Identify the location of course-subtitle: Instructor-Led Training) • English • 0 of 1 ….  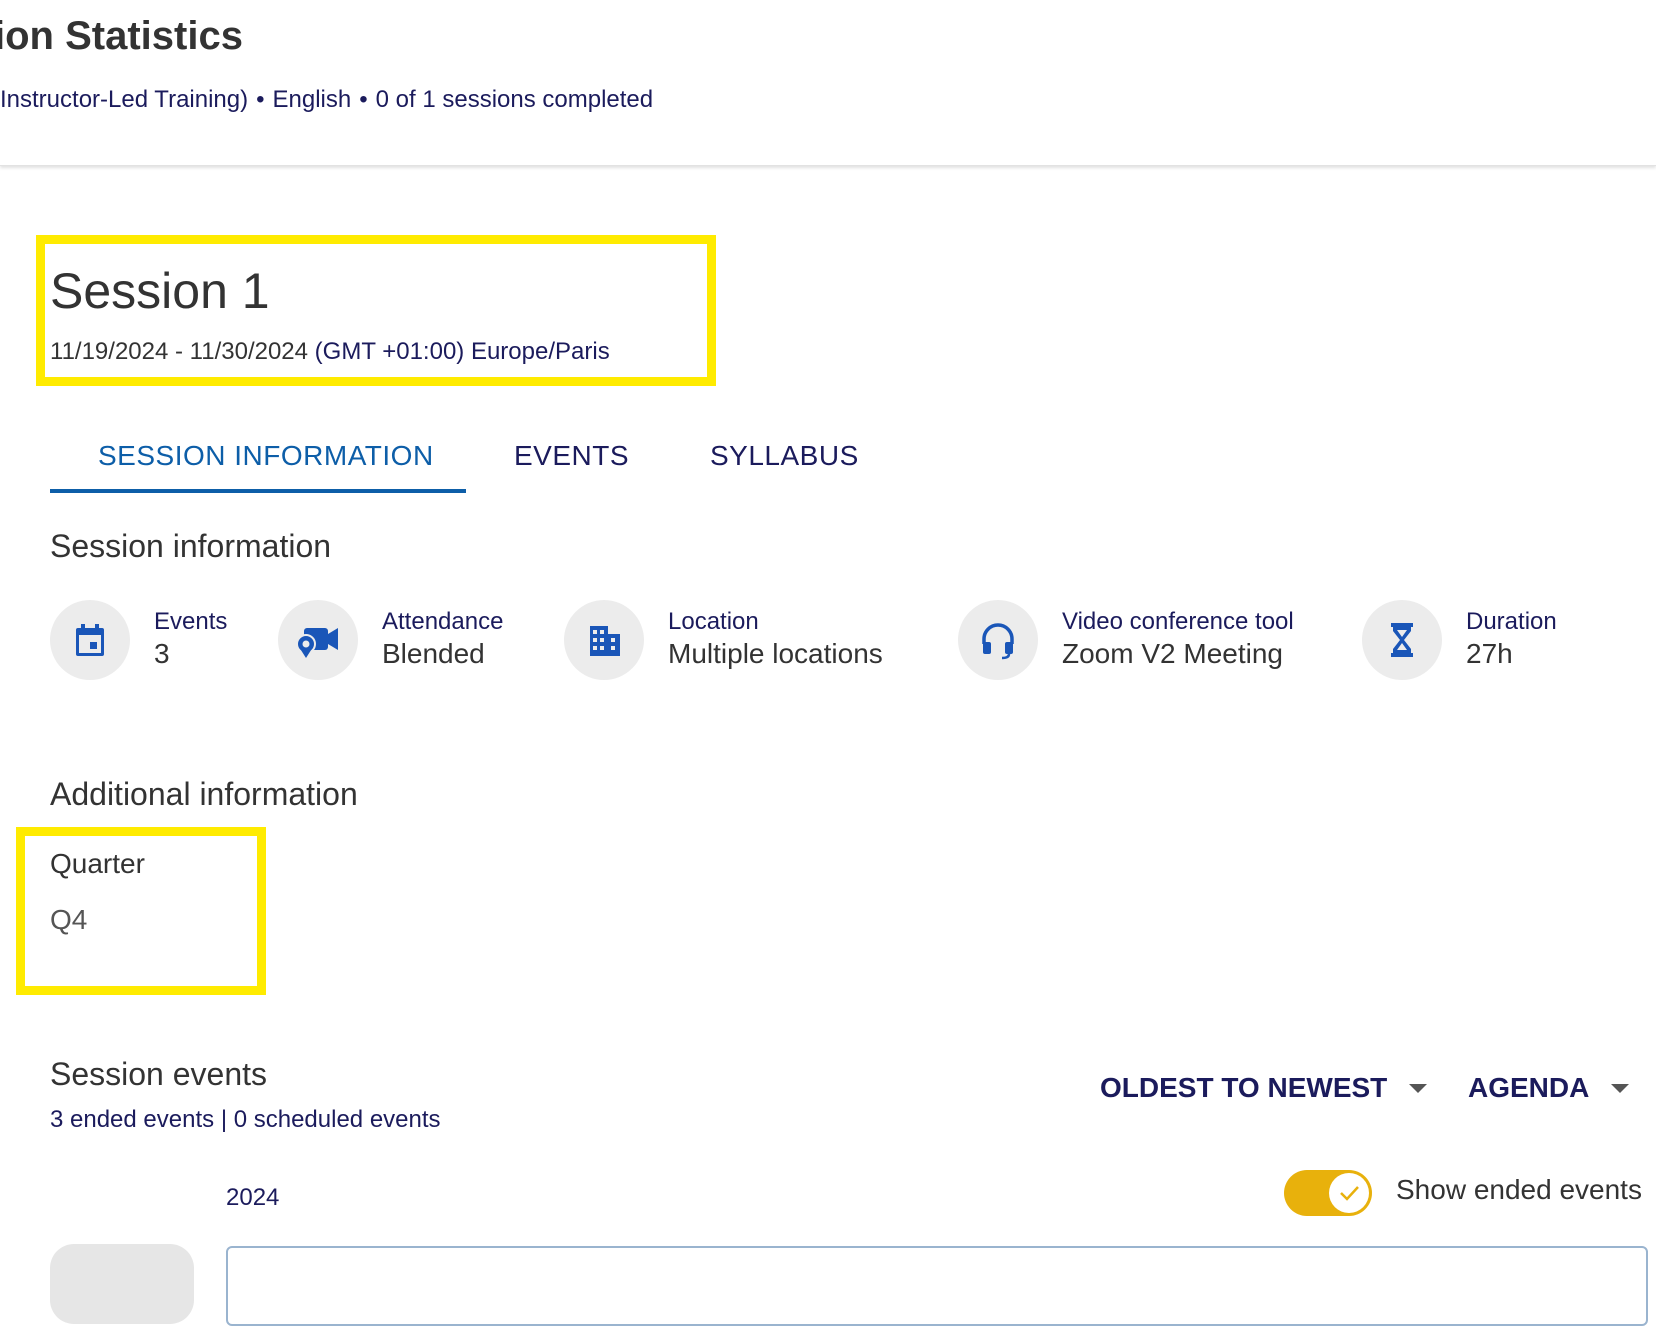
(326, 100).